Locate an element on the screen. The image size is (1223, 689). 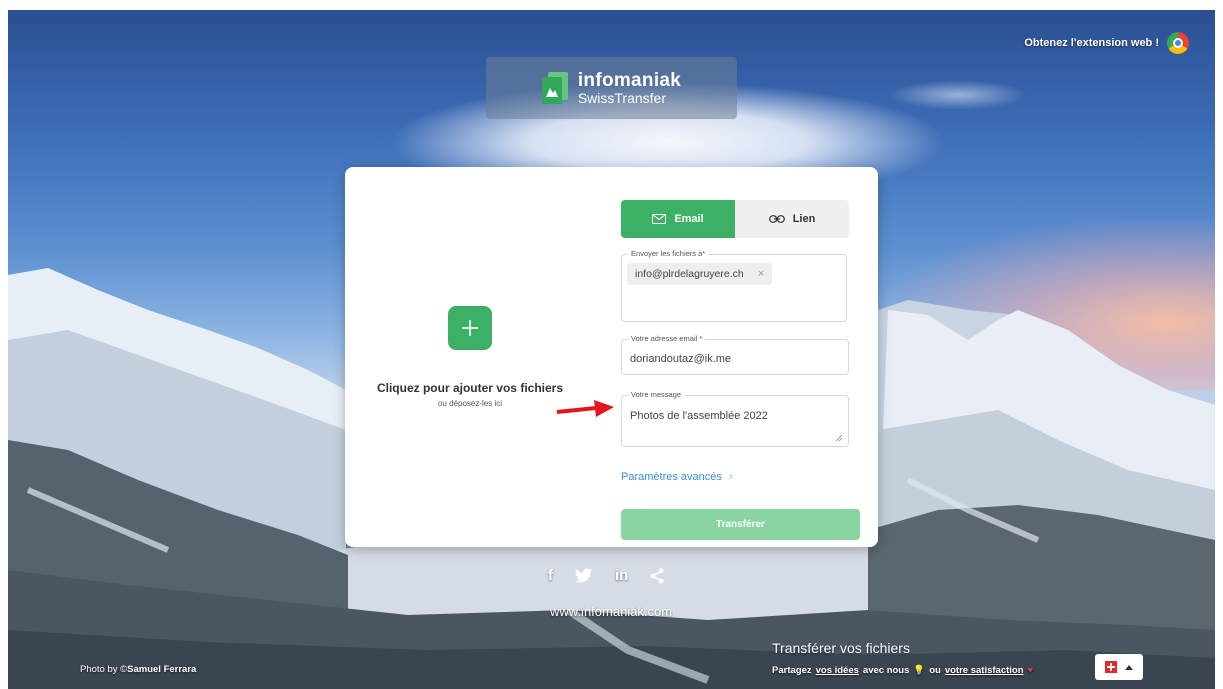
brand-logo: infomaniak SwissTransfer is located at coordinates (611, 88).